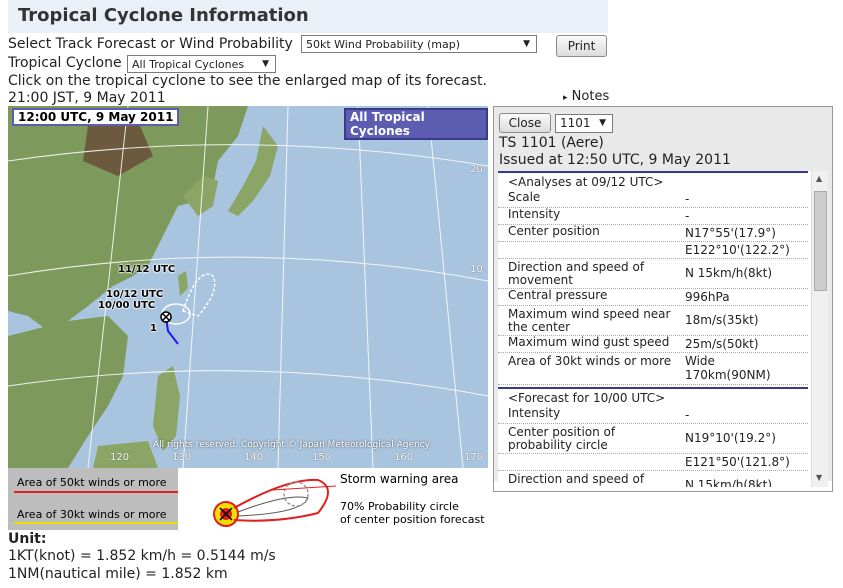 This screenshot has height=588, width=843. I want to click on scrollbar: ▲ ▼, so click(819, 329).